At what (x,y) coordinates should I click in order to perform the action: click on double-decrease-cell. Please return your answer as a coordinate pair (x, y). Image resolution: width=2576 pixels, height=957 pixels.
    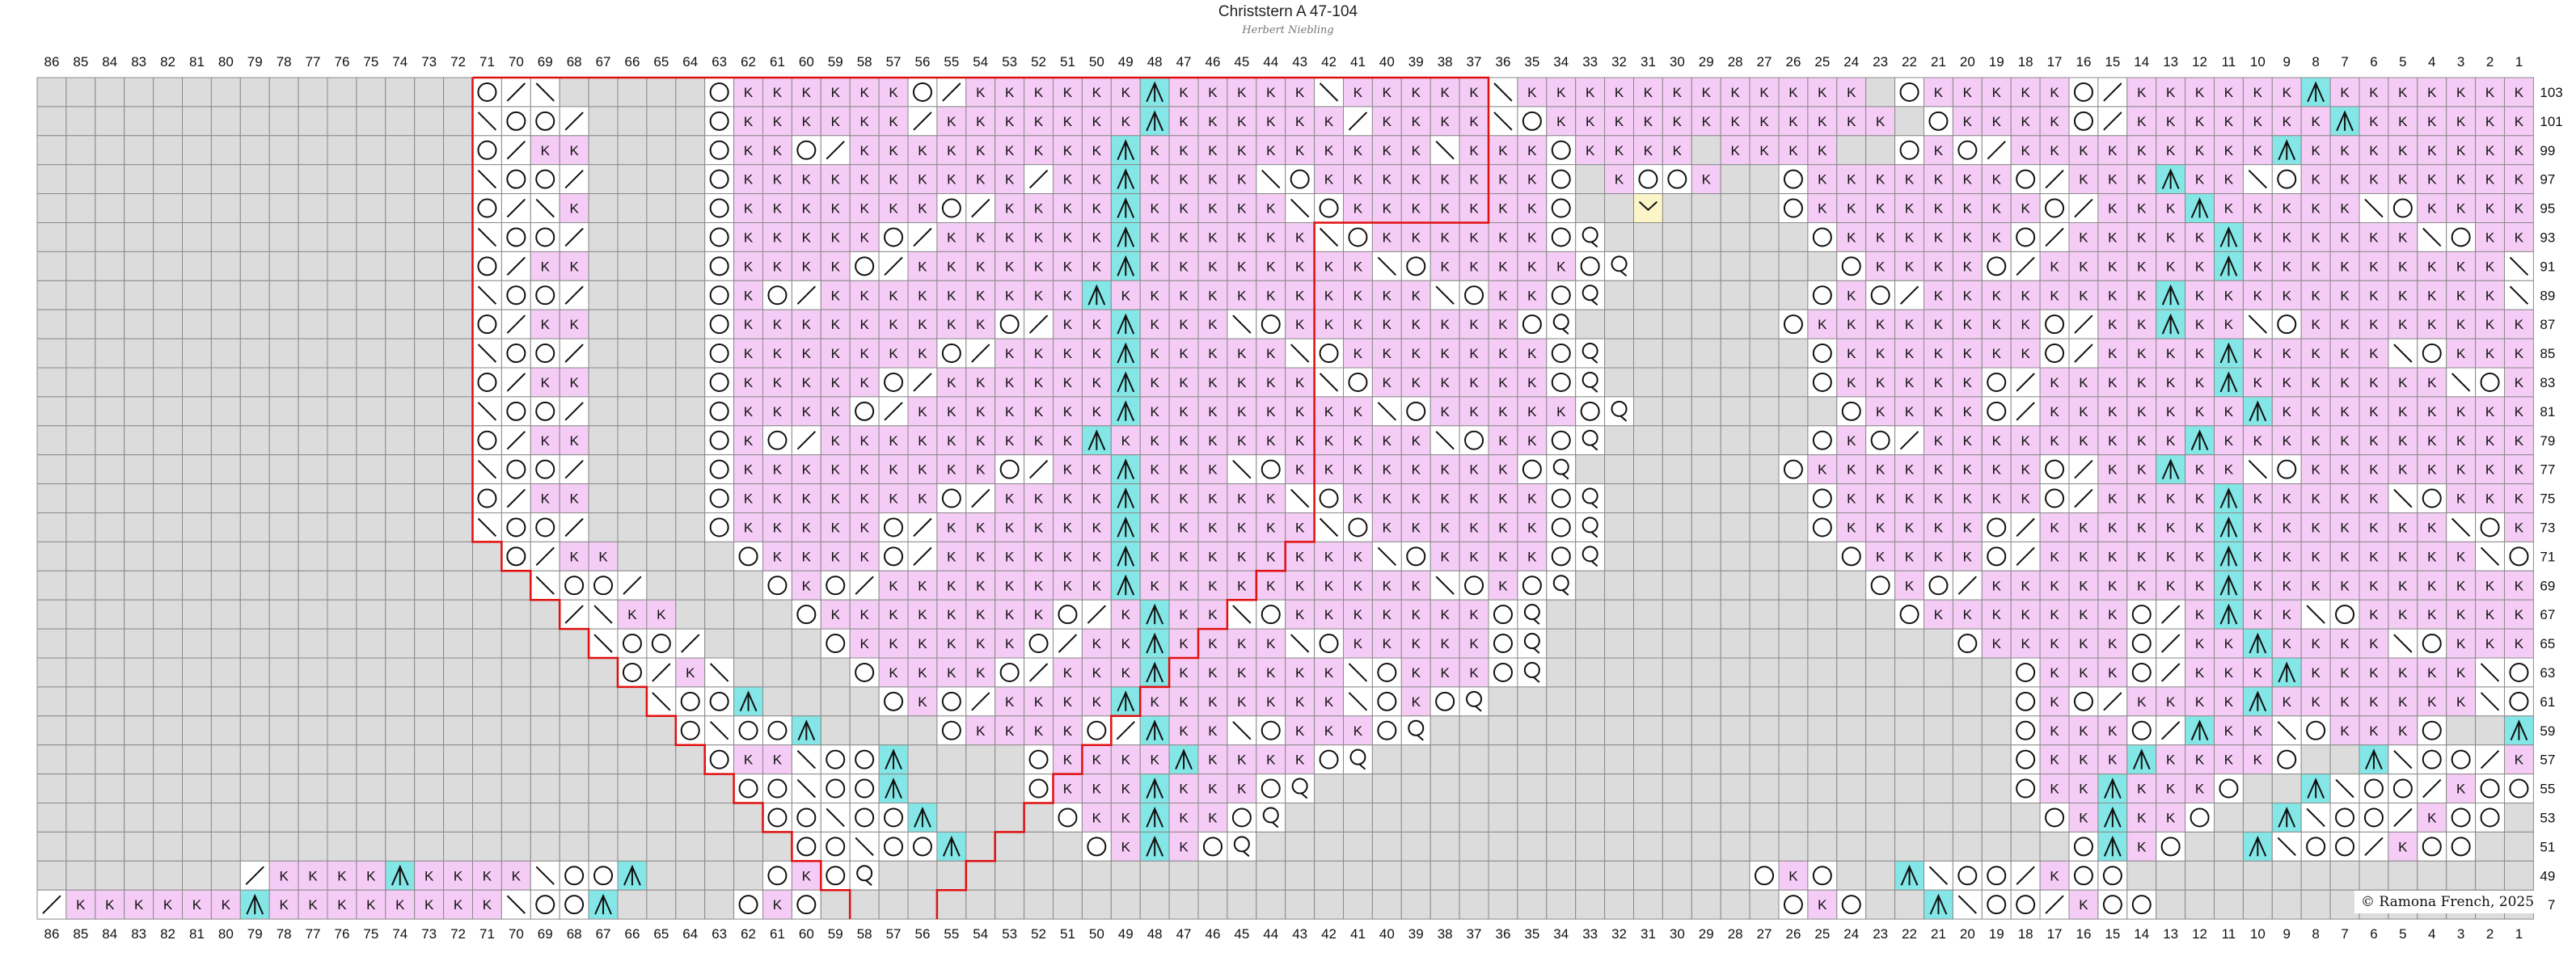
    Looking at the image, I should click on (2257, 846).